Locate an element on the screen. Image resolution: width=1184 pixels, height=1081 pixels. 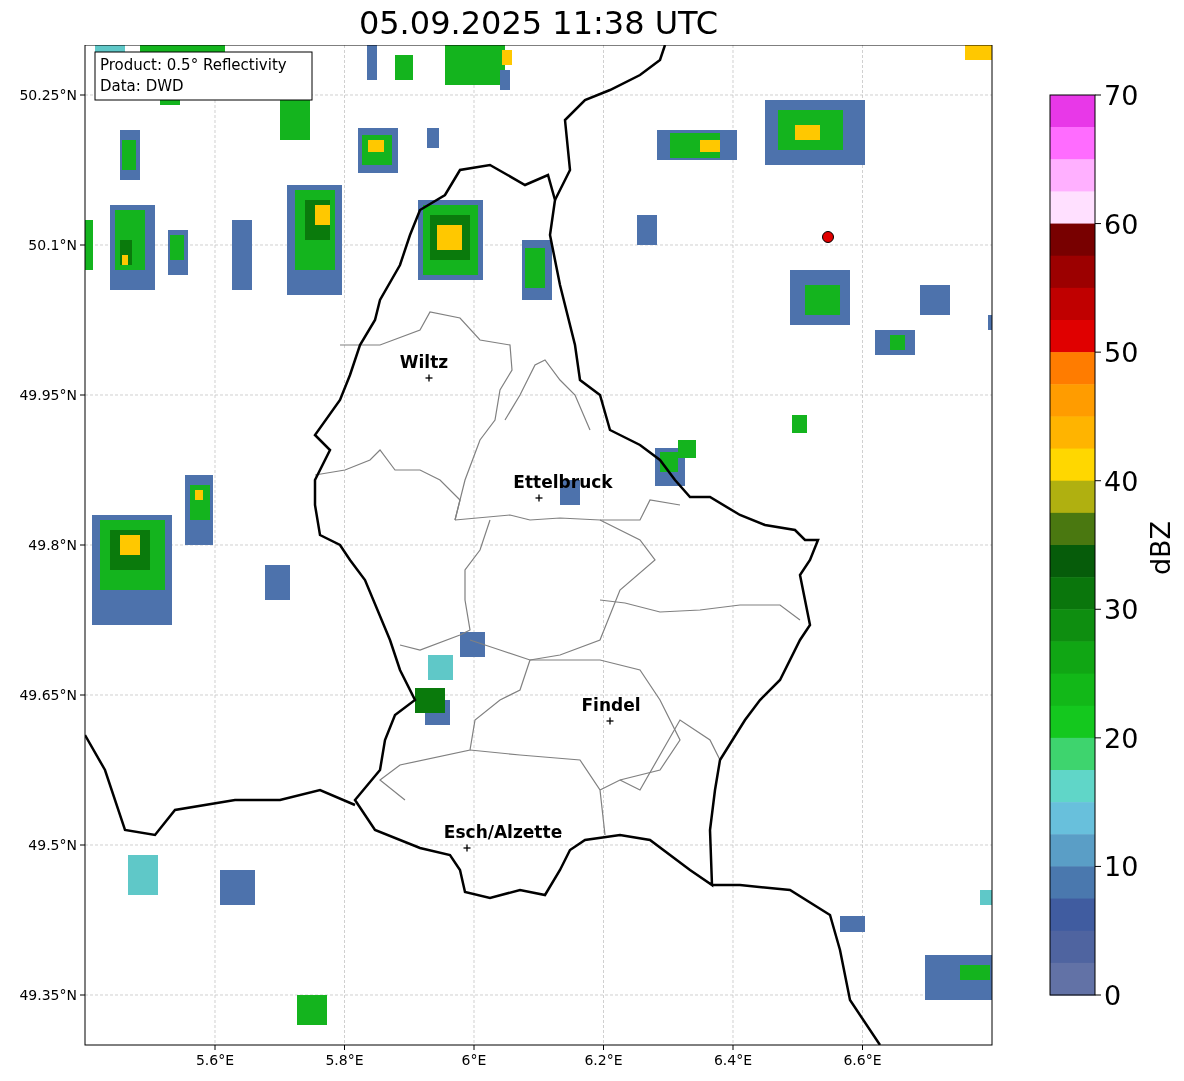
city-label: Wiltz is located at coordinates (424, 362).